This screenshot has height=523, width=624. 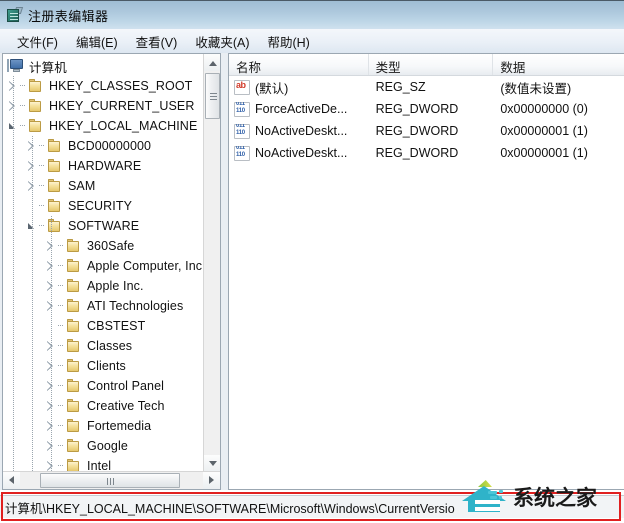 What do you see at coordinates (68, 16) in the screenshot?
I see `window-title: 注册表编辑器` at bounding box center [68, 16].